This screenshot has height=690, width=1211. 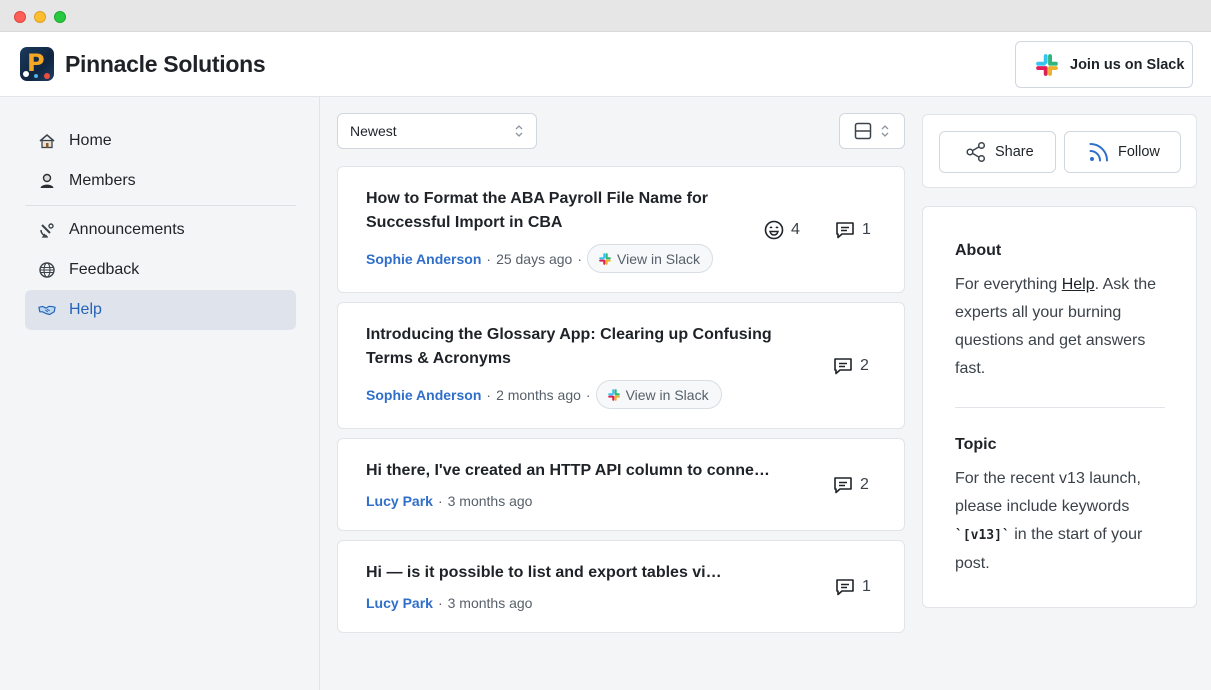 I want to click on window-maximize-button, so click(x=60, y=17).